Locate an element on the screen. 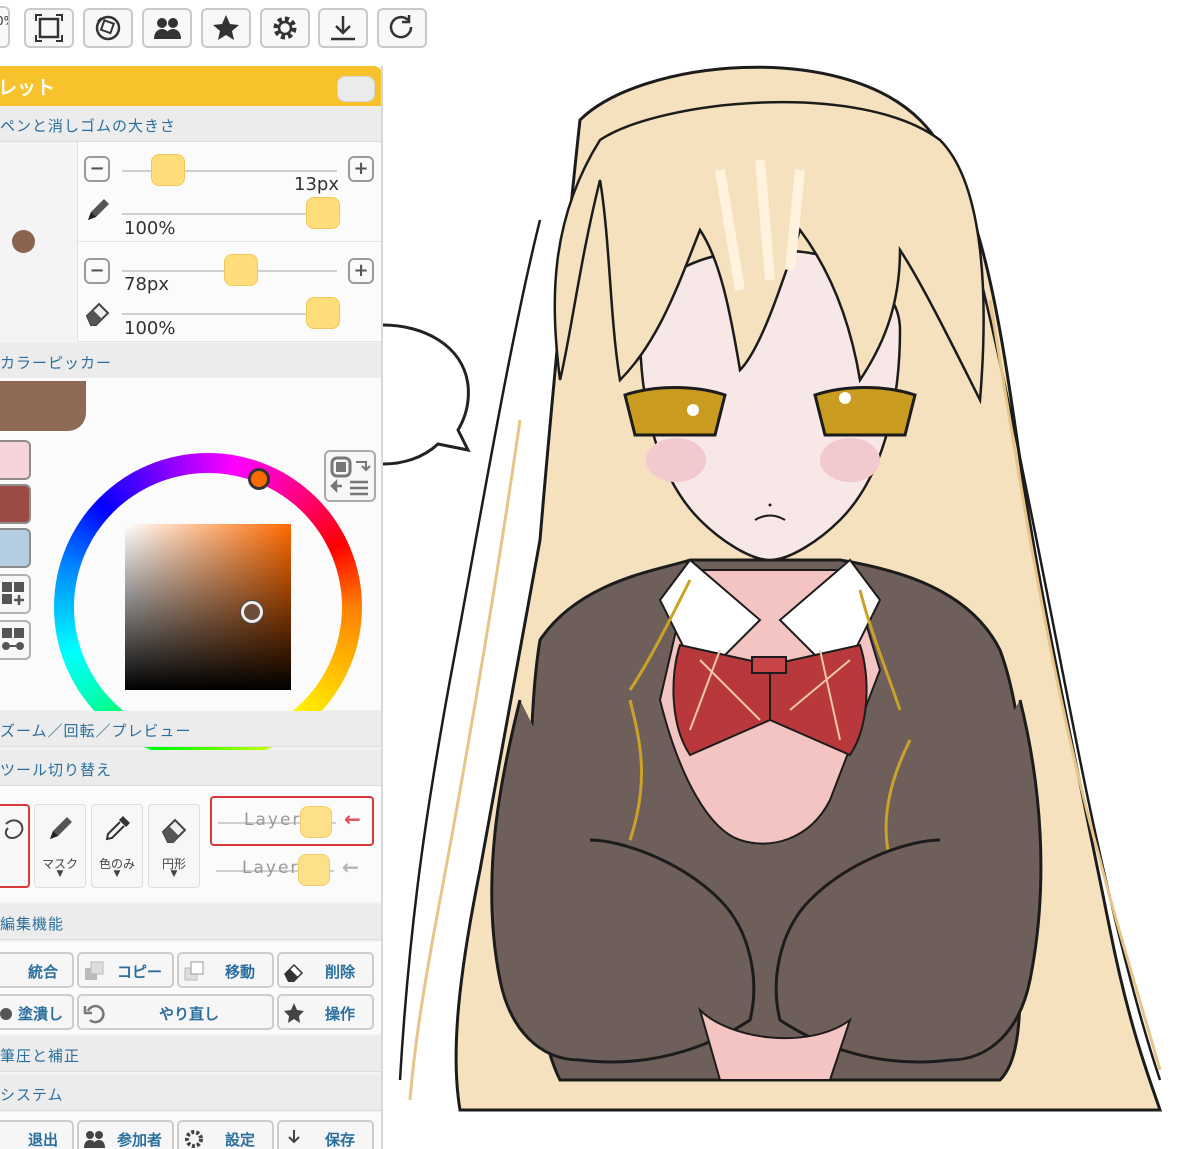 Image resolution: width=1200 pixels, height=1149 pixels. blush-left is located at coordinates (676, 460).